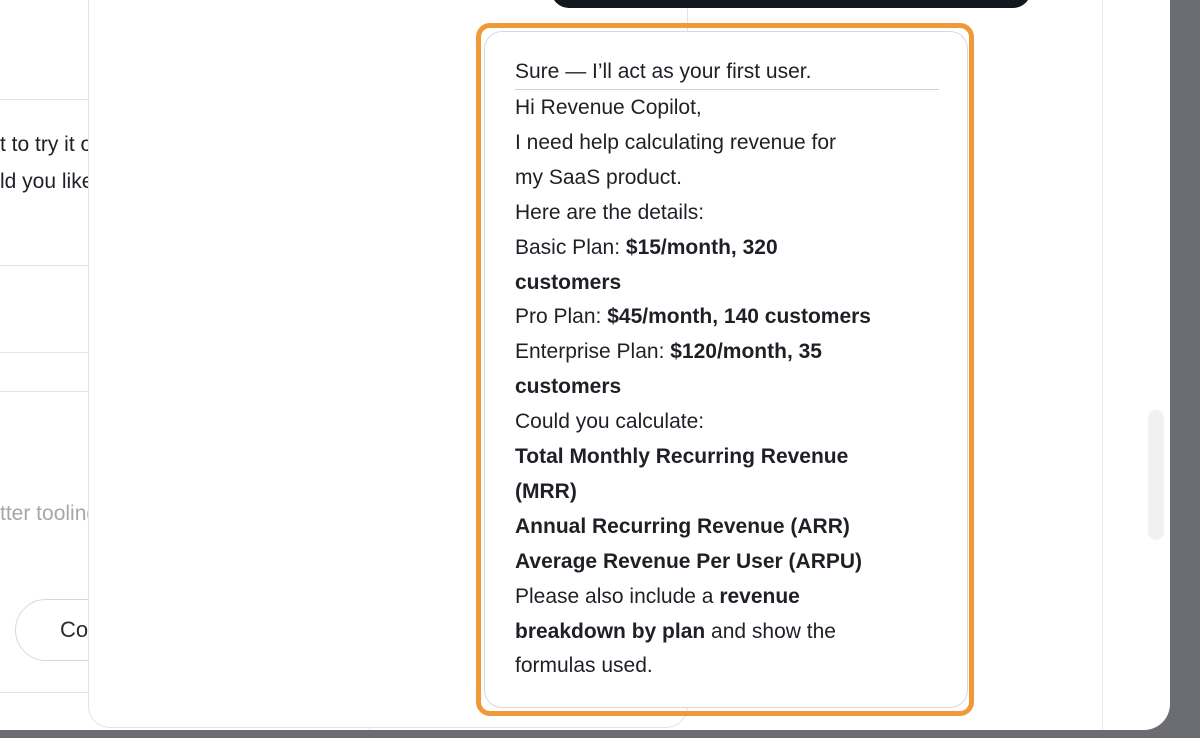  I want to click on message-bold-text: (MRR), so click(546, 491).